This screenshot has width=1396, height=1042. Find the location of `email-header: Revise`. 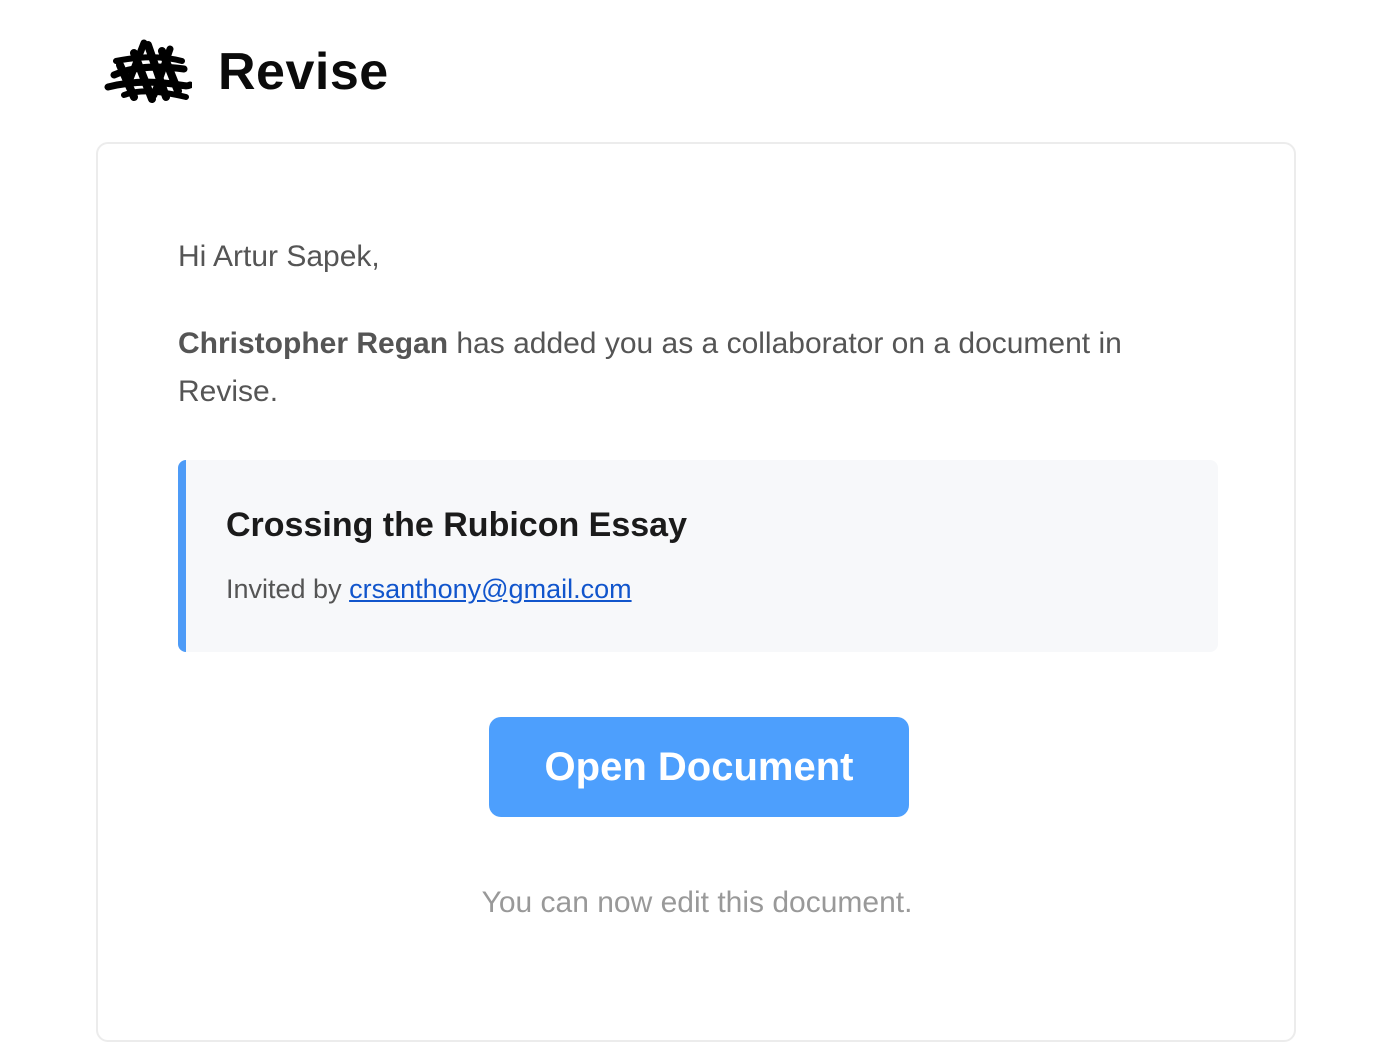

email-header: Revise is located at coordinates (246, 72).